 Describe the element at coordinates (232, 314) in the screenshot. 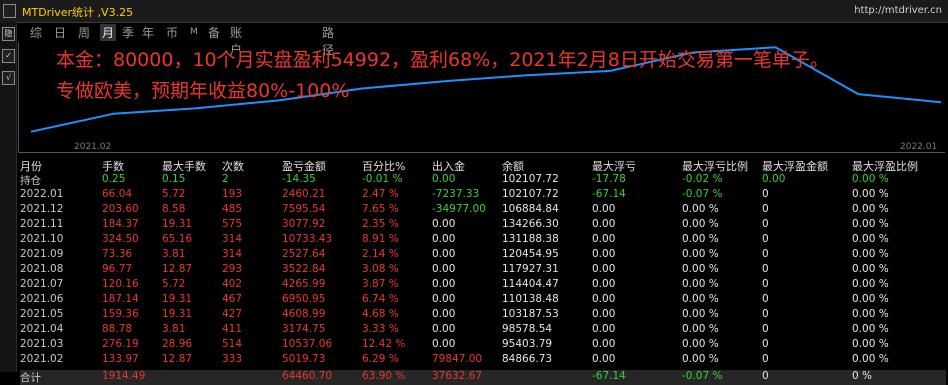

I see `cell-col-3: 427` at that location.